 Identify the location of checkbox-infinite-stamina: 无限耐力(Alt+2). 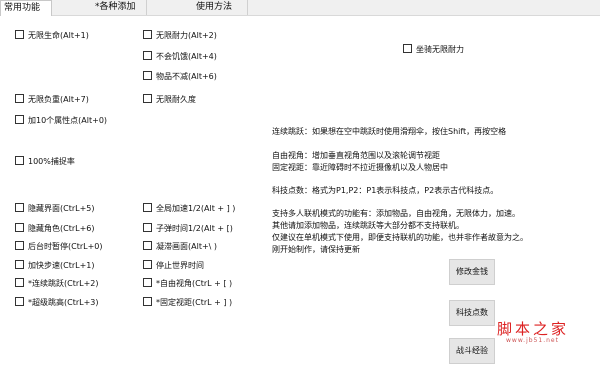
(180, 35).